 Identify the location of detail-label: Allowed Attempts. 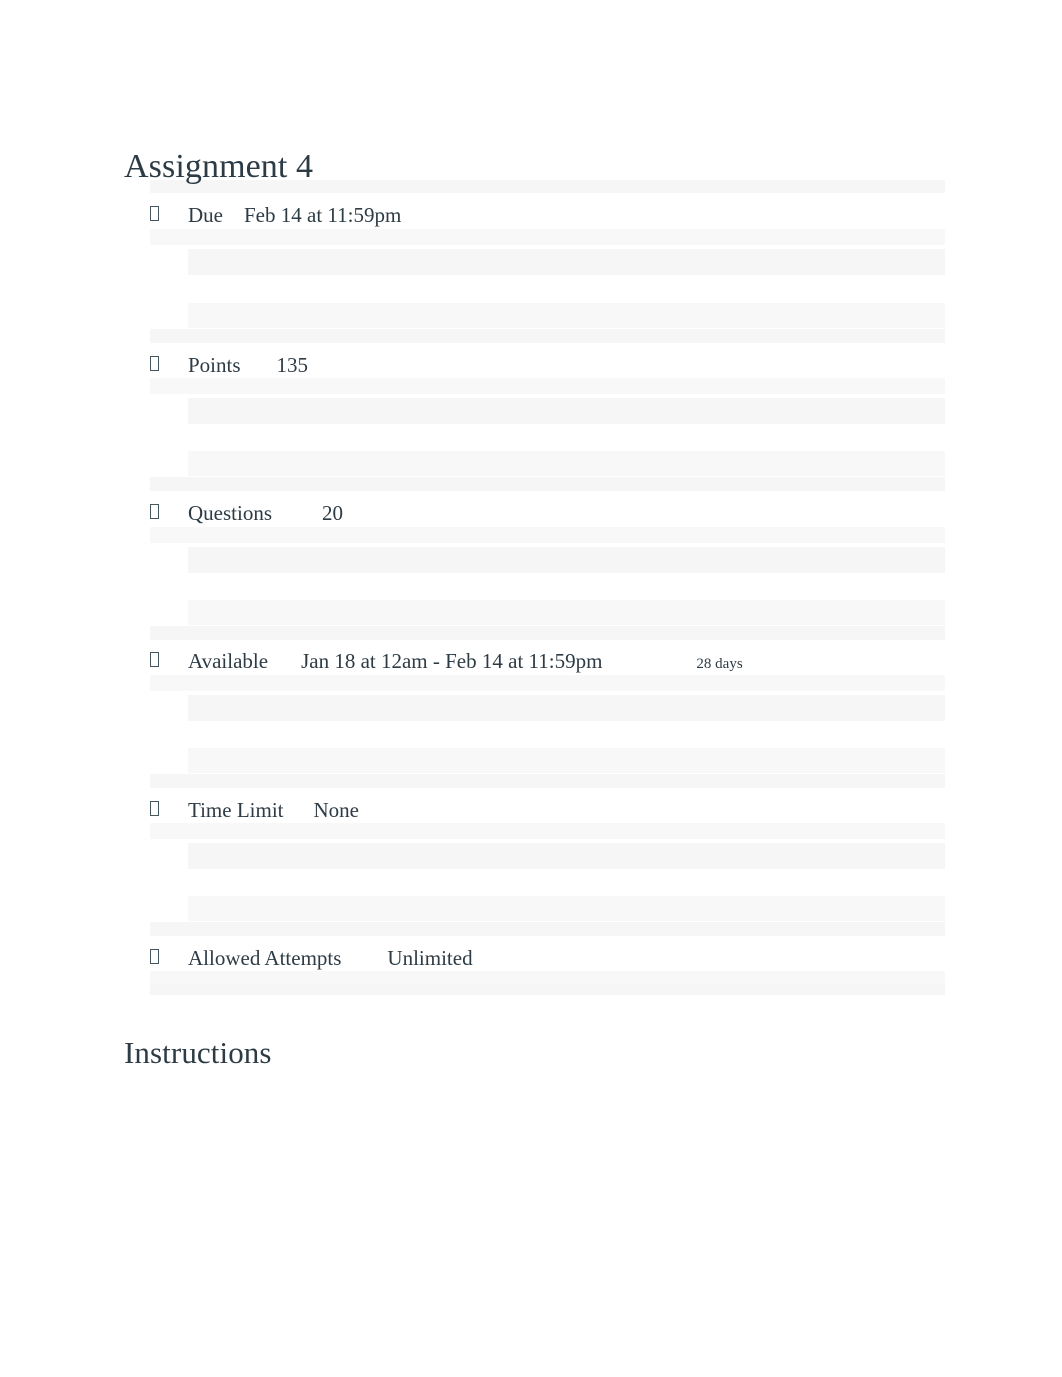
(265, 958).